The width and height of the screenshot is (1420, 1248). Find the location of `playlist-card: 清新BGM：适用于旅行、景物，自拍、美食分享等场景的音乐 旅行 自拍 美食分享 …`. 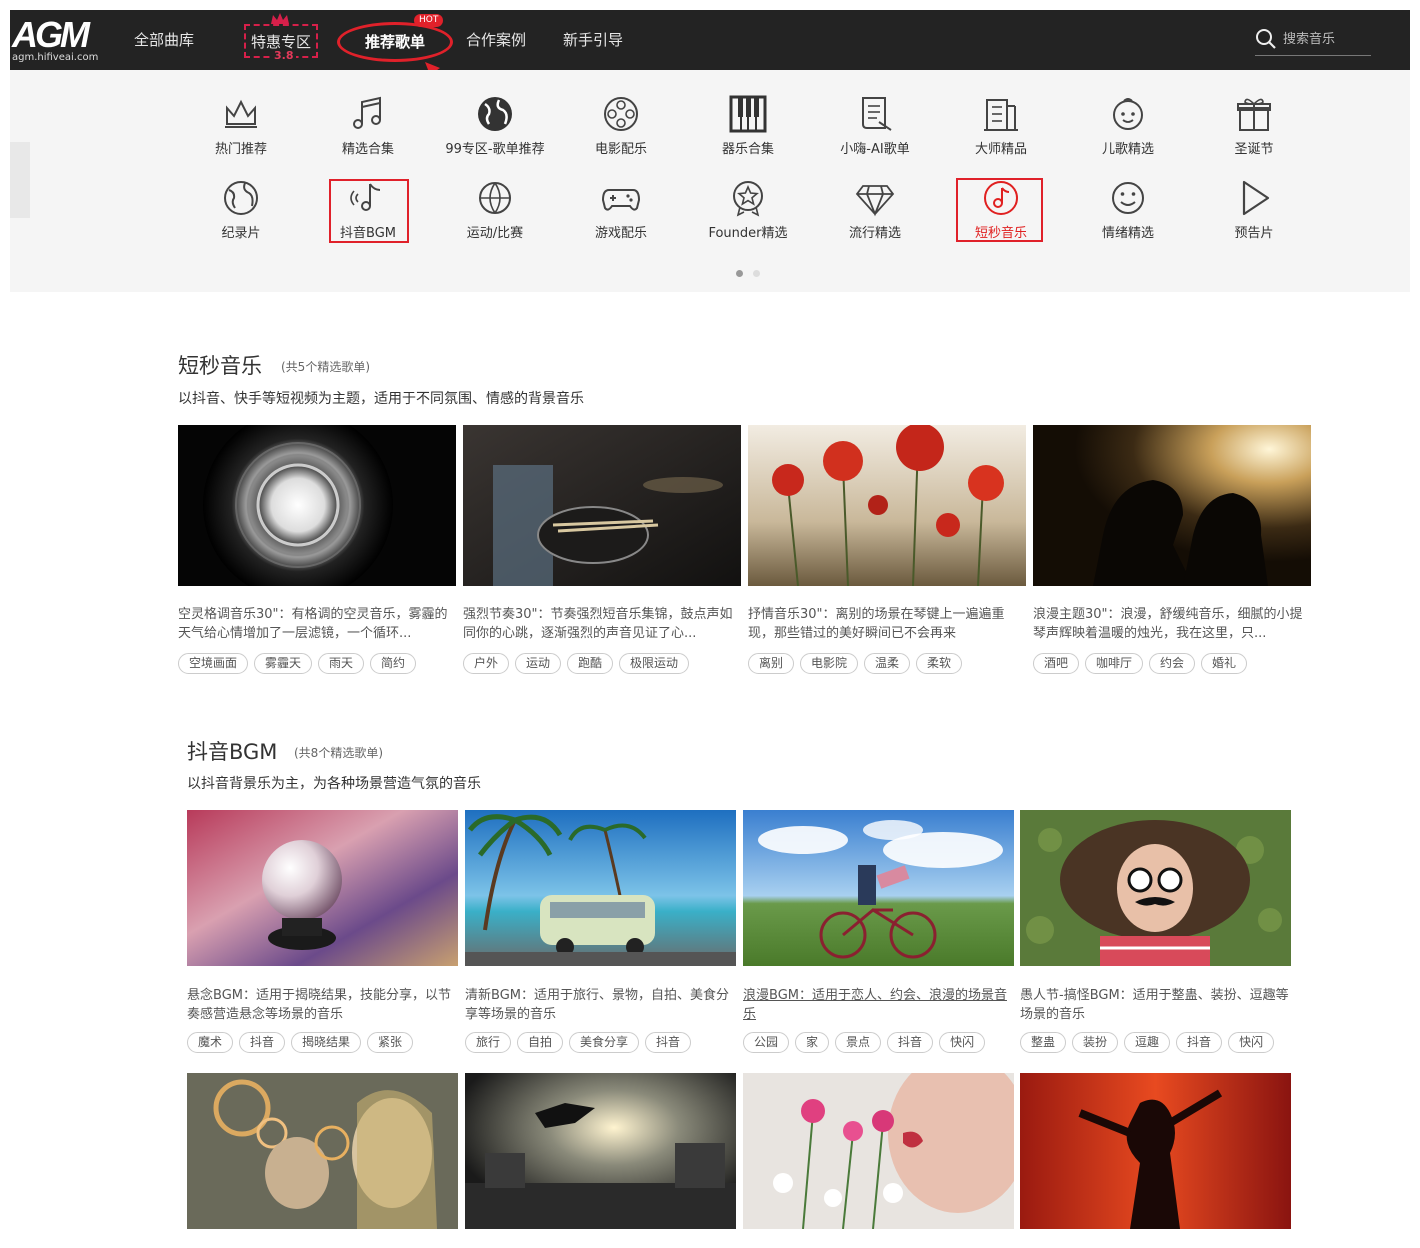

playlist-card: 清新BGM：适用于旅行、景物，自拍、美食分享等场景的音乐 旅行 自拍 美食分享 … is located at coordinates (600, 934).